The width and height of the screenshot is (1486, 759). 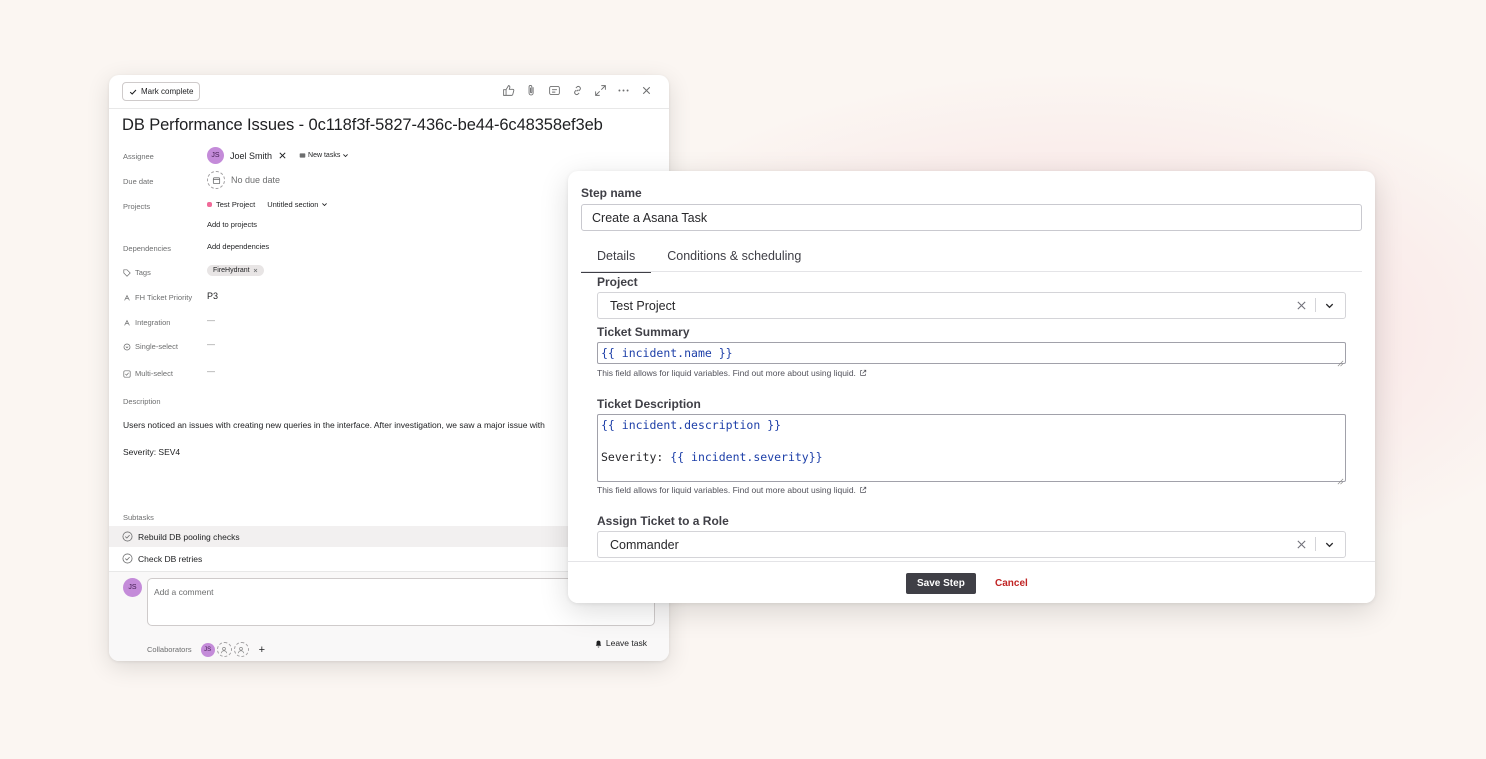 I want to click on description-line-2: Severity: SEV4, so click(x=151, y=452).